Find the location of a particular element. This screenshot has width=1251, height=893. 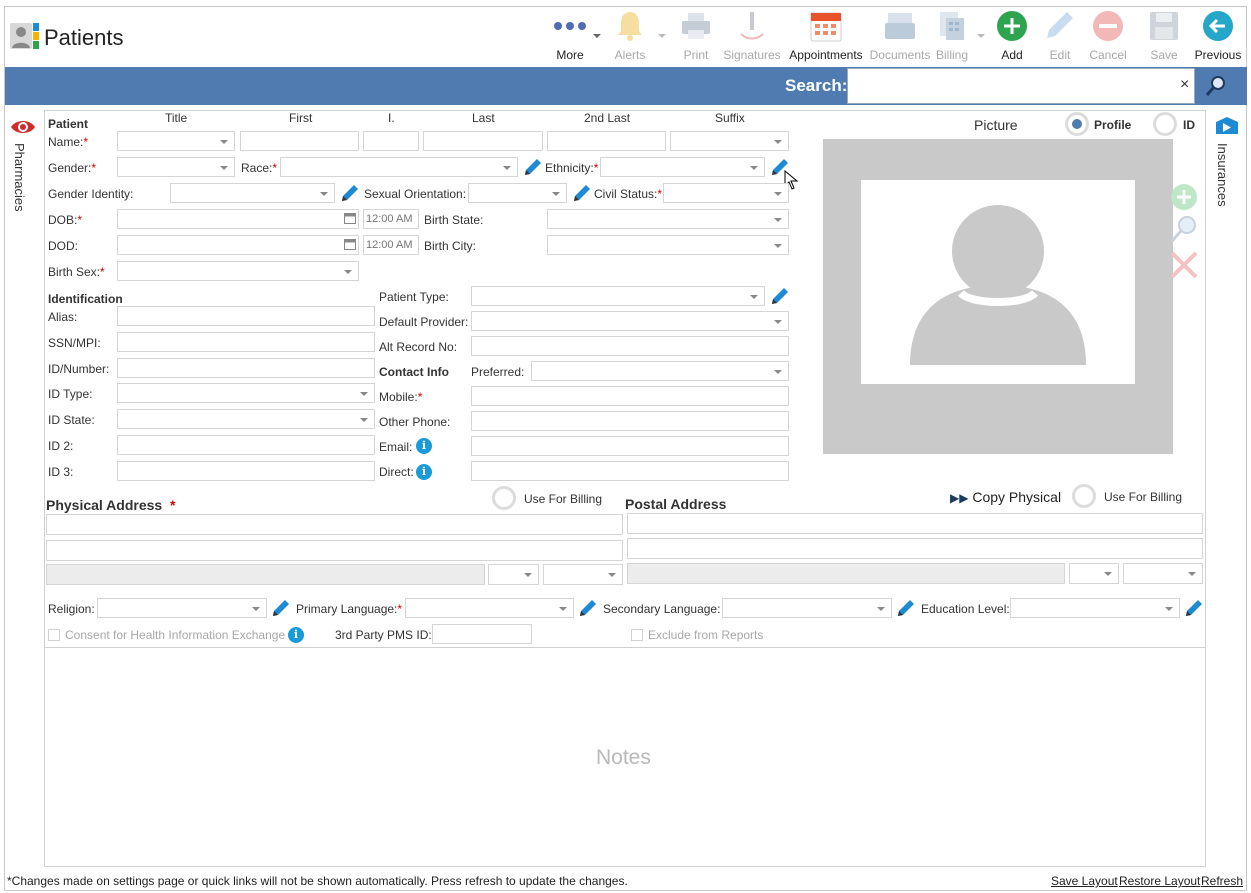

cancel-button: Cancel is located at coordinates (1108, 37).